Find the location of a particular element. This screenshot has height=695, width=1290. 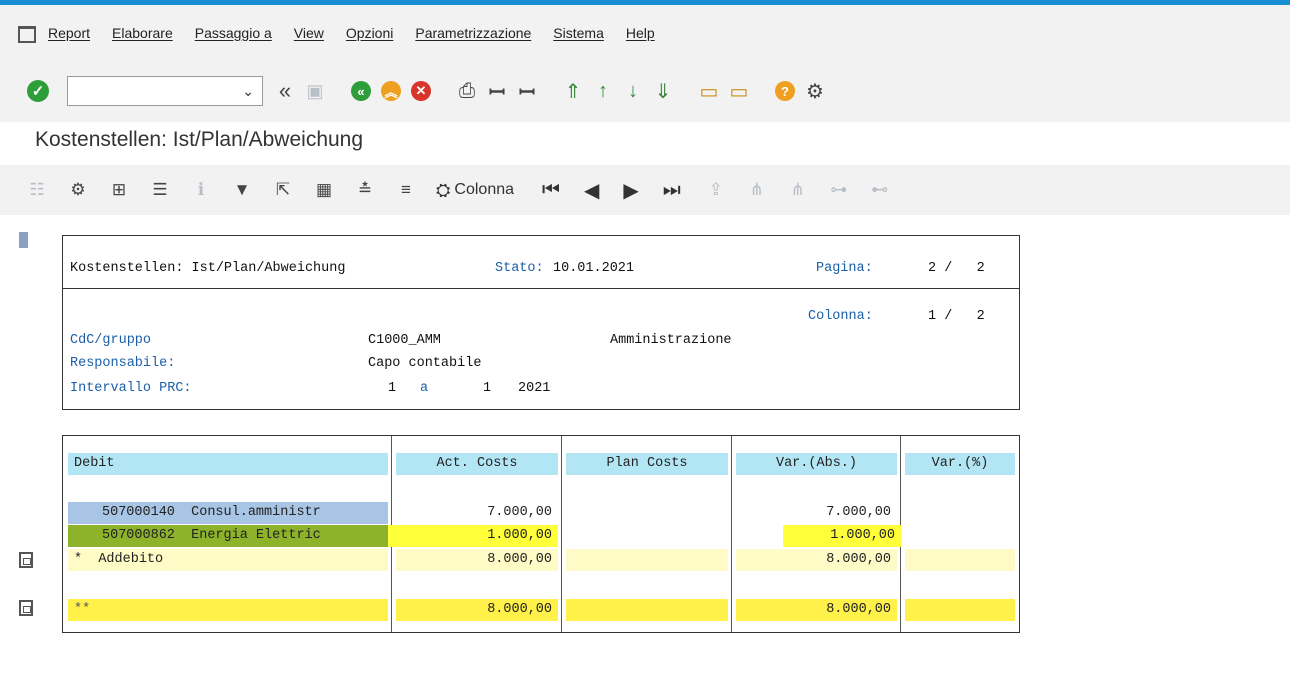

filter-icon: ≡ is located at coordinates (406, 190).